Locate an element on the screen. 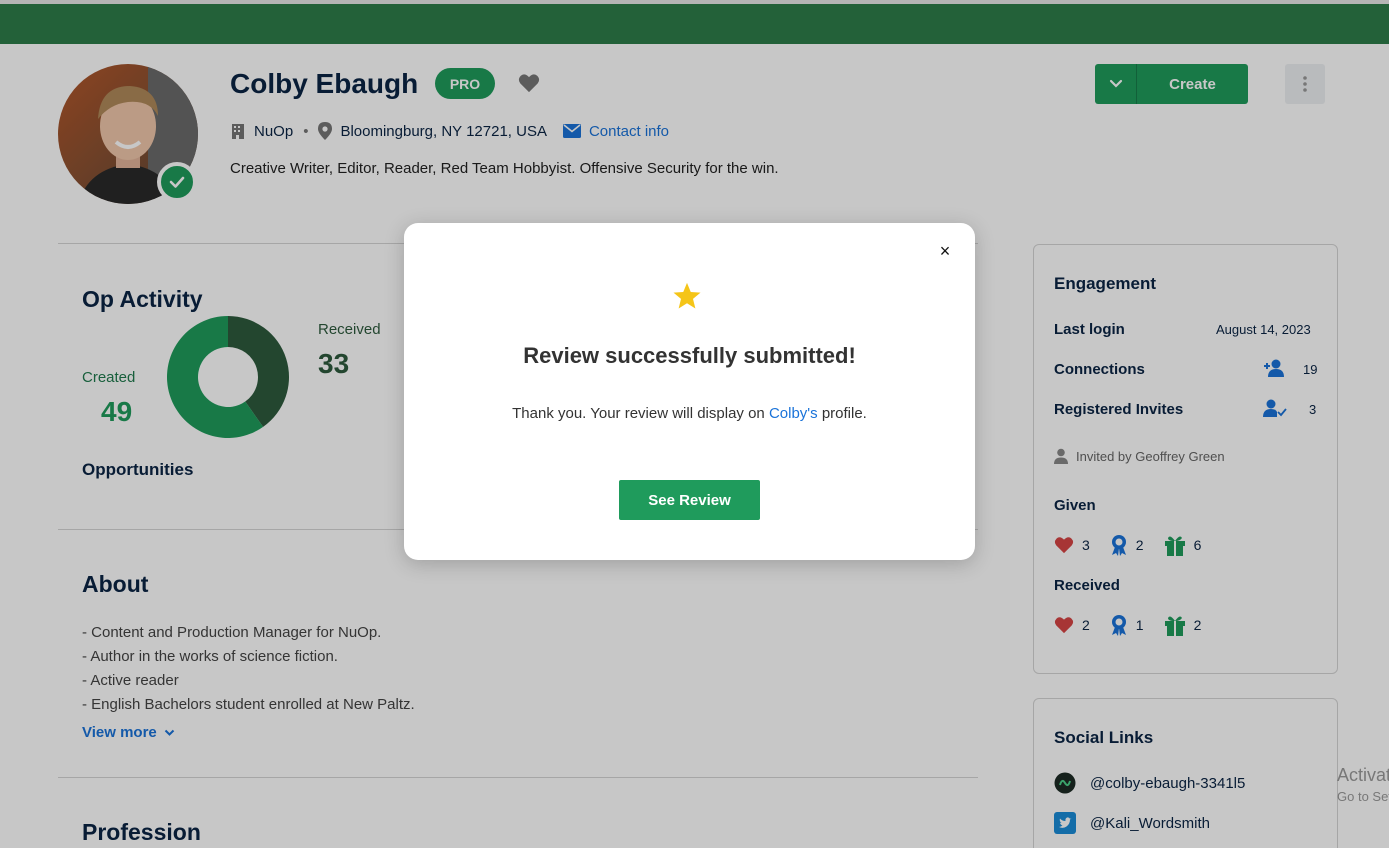  star-icon is located at coordinates (687, 295).